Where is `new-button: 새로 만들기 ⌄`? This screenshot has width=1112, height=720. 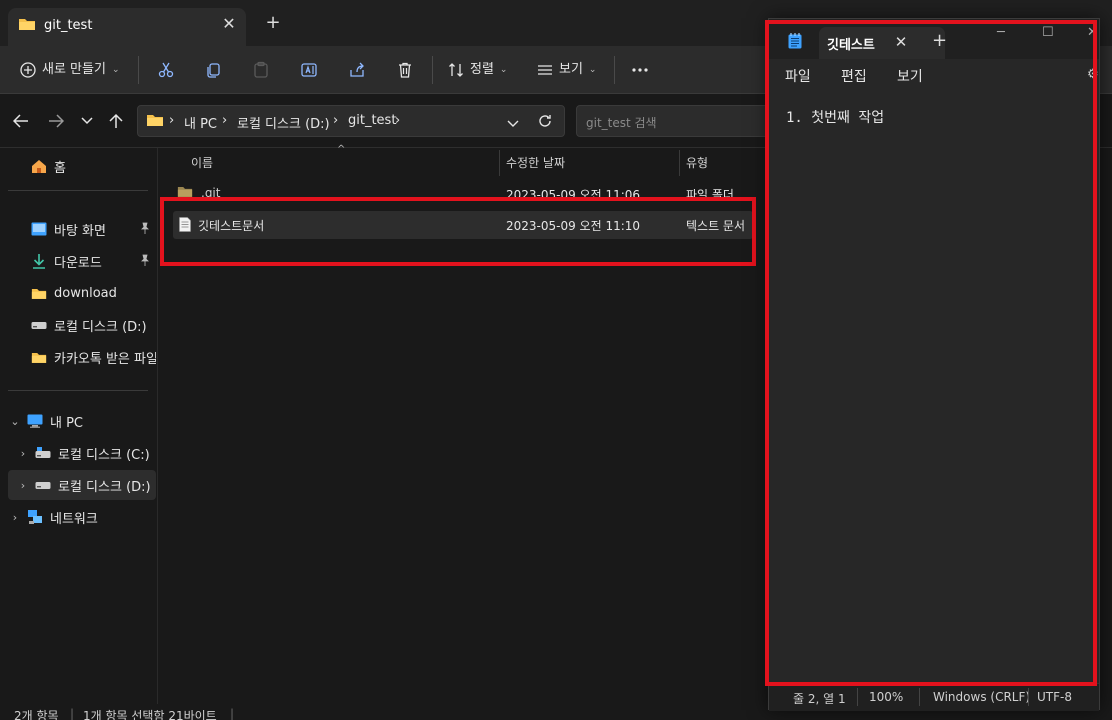 new-button: 새로 만들기 ⌄ is located at coordinates (69, 70).